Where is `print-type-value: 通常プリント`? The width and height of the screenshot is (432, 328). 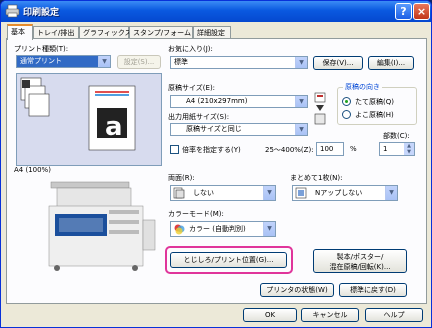
print-type-value: 通常プリント is located at coordinates (41, 61).